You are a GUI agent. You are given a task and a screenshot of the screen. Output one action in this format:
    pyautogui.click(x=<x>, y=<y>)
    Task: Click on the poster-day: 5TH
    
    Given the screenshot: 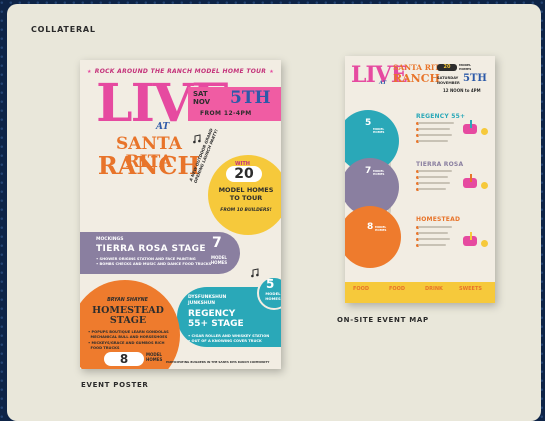 What is the action you would take?
    pyautogui.click(x=250, y=98)
    